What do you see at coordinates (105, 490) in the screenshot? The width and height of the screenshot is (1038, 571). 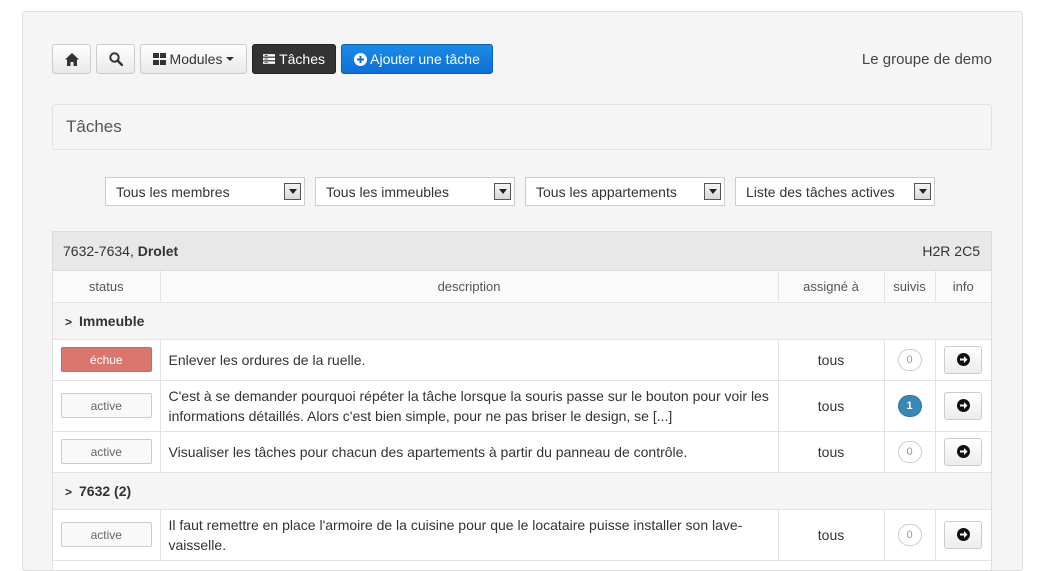 I see `group-label: 7632 (2)` at bounding box center [105, 490].